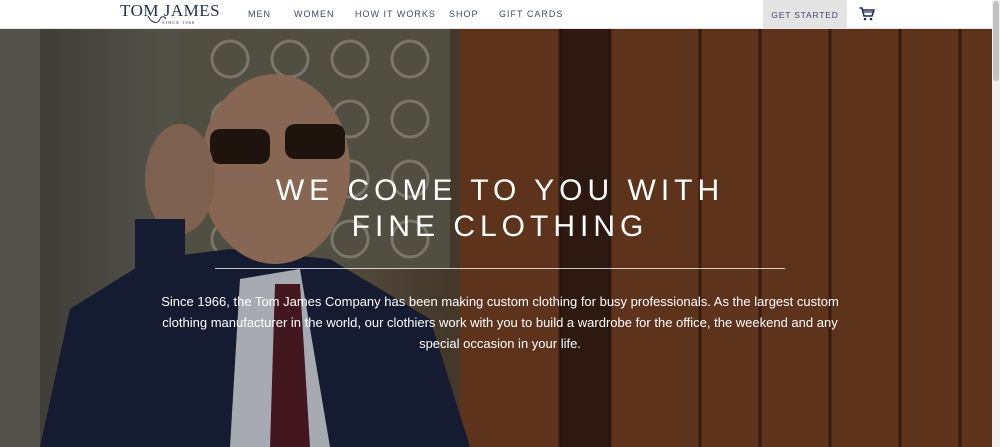  I want to click on brand-tagline: SINCE 1966, so click(179, 22).